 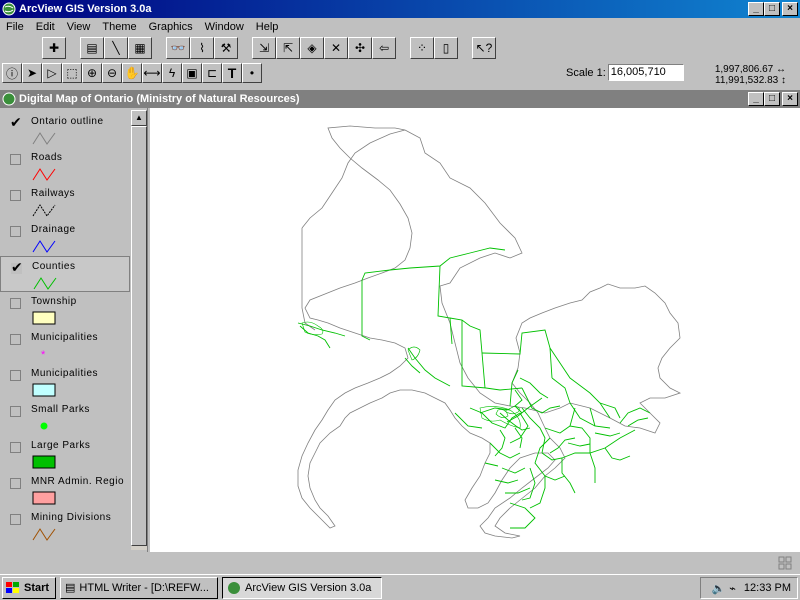 What do you see at coordinates (65, 382) in the screenshot?
I see `theme-entry: Municipalities` at bounding box center [65, 382].